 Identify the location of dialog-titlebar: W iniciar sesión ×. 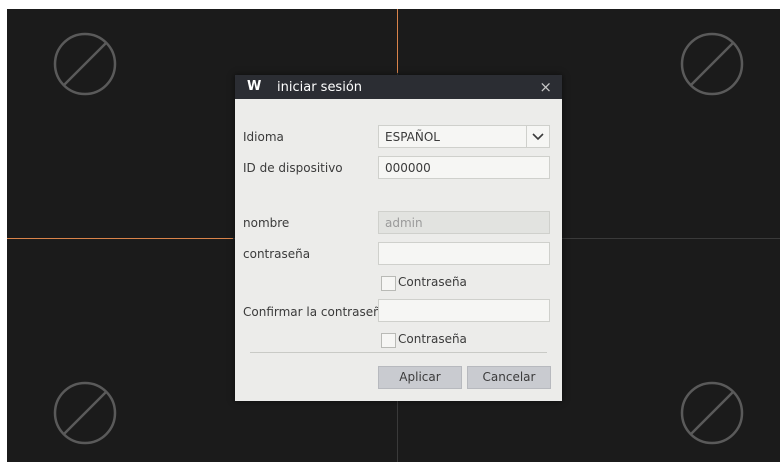
(398, 87).